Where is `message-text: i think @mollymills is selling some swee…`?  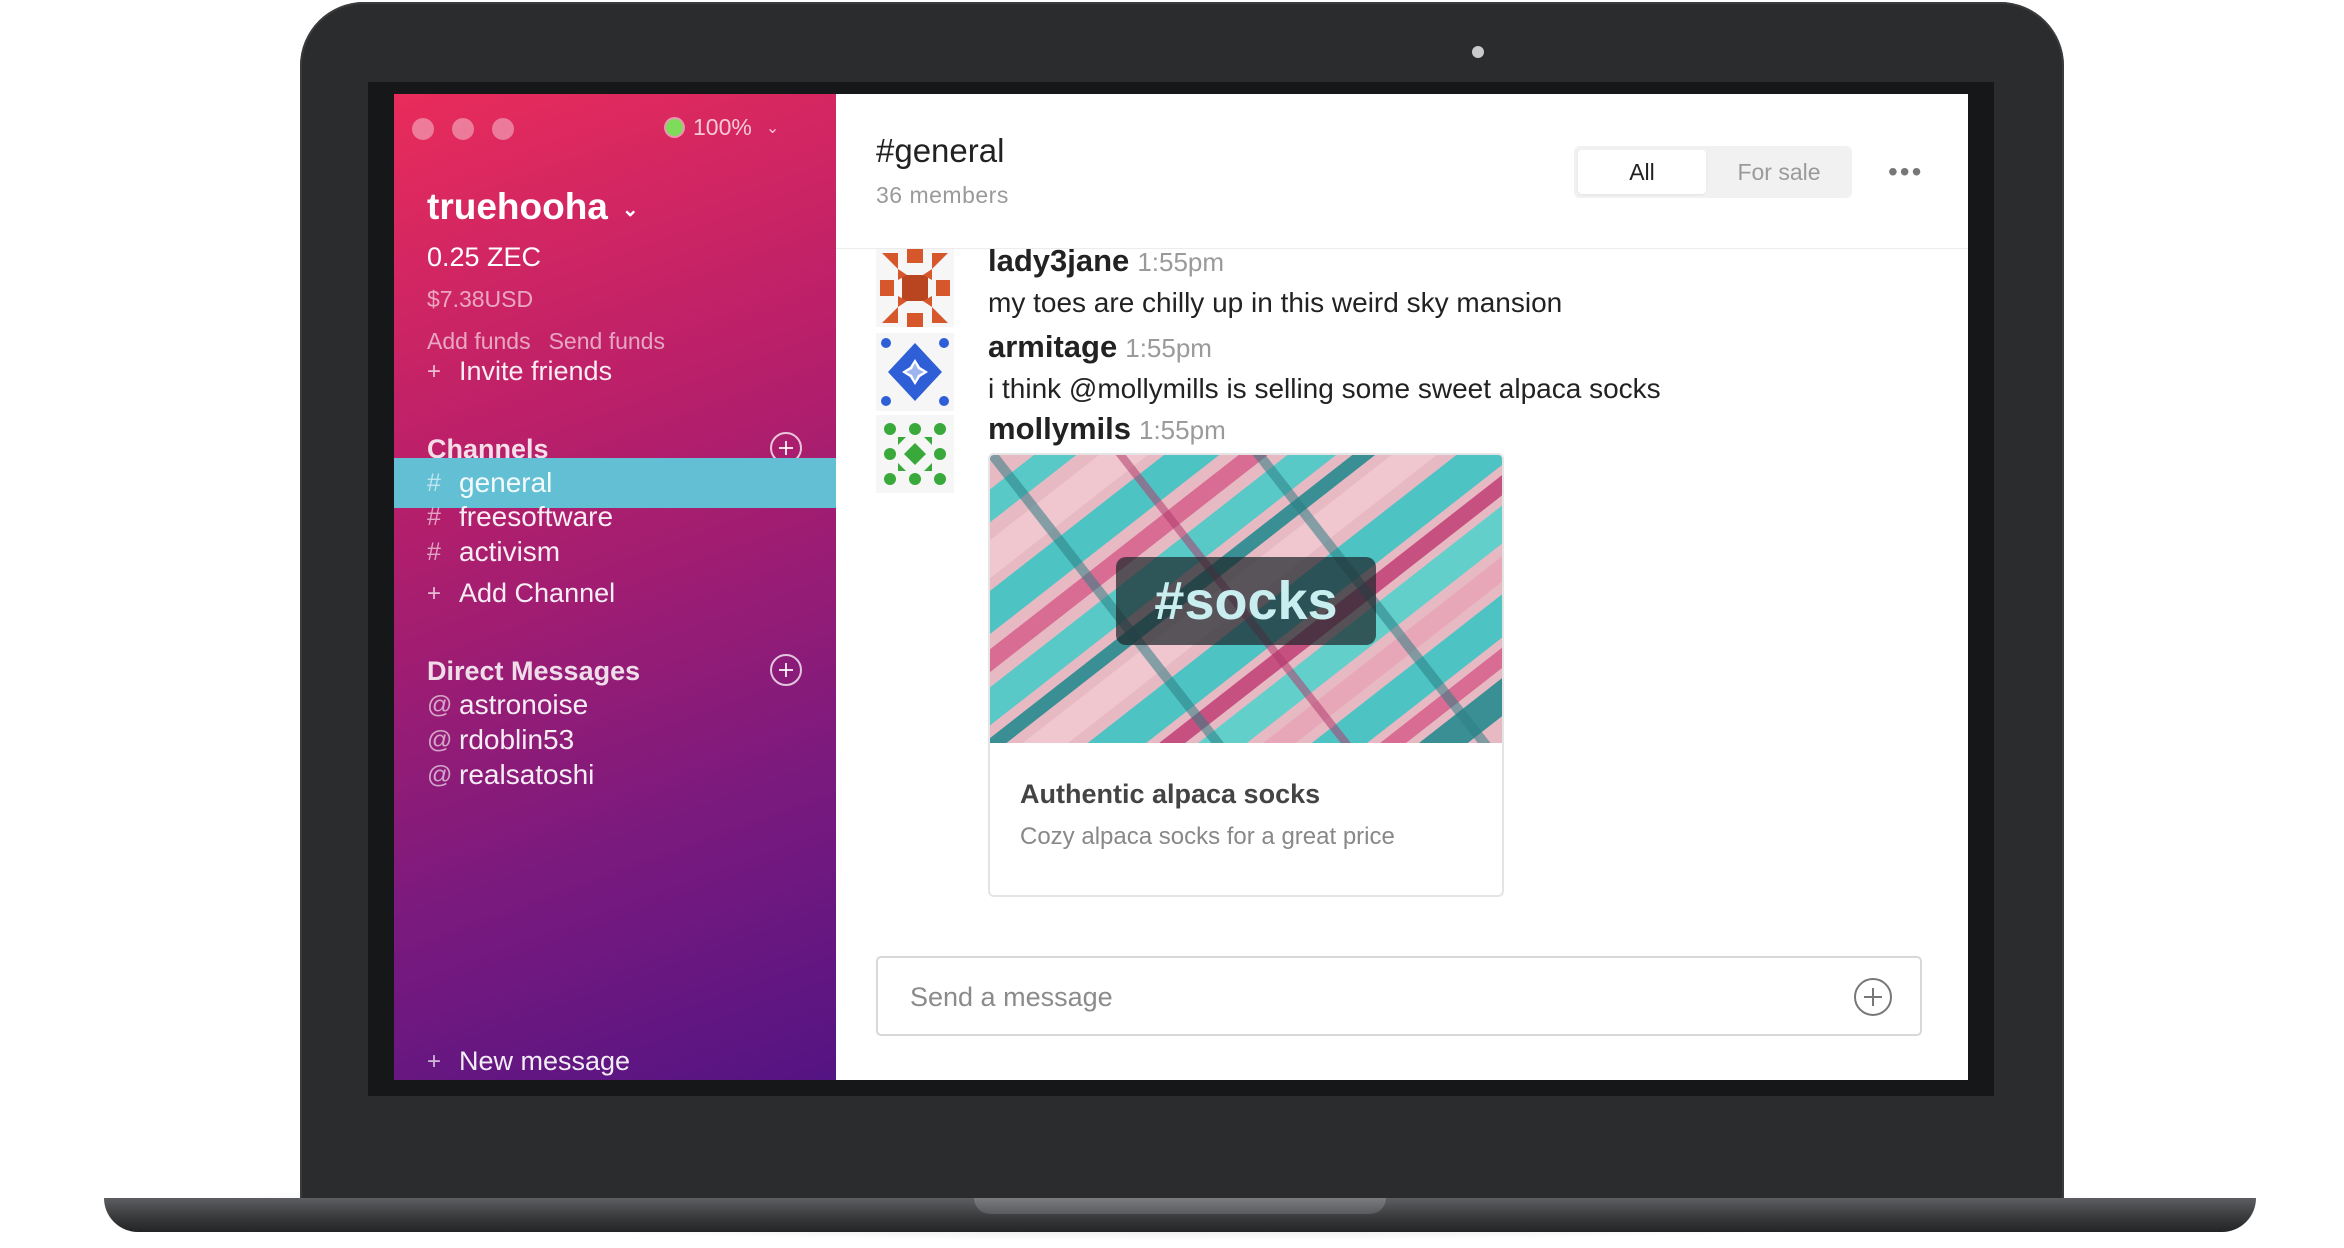
message-text: i think @mollymills is selling some swee… is located at coordinates (1324, 388).